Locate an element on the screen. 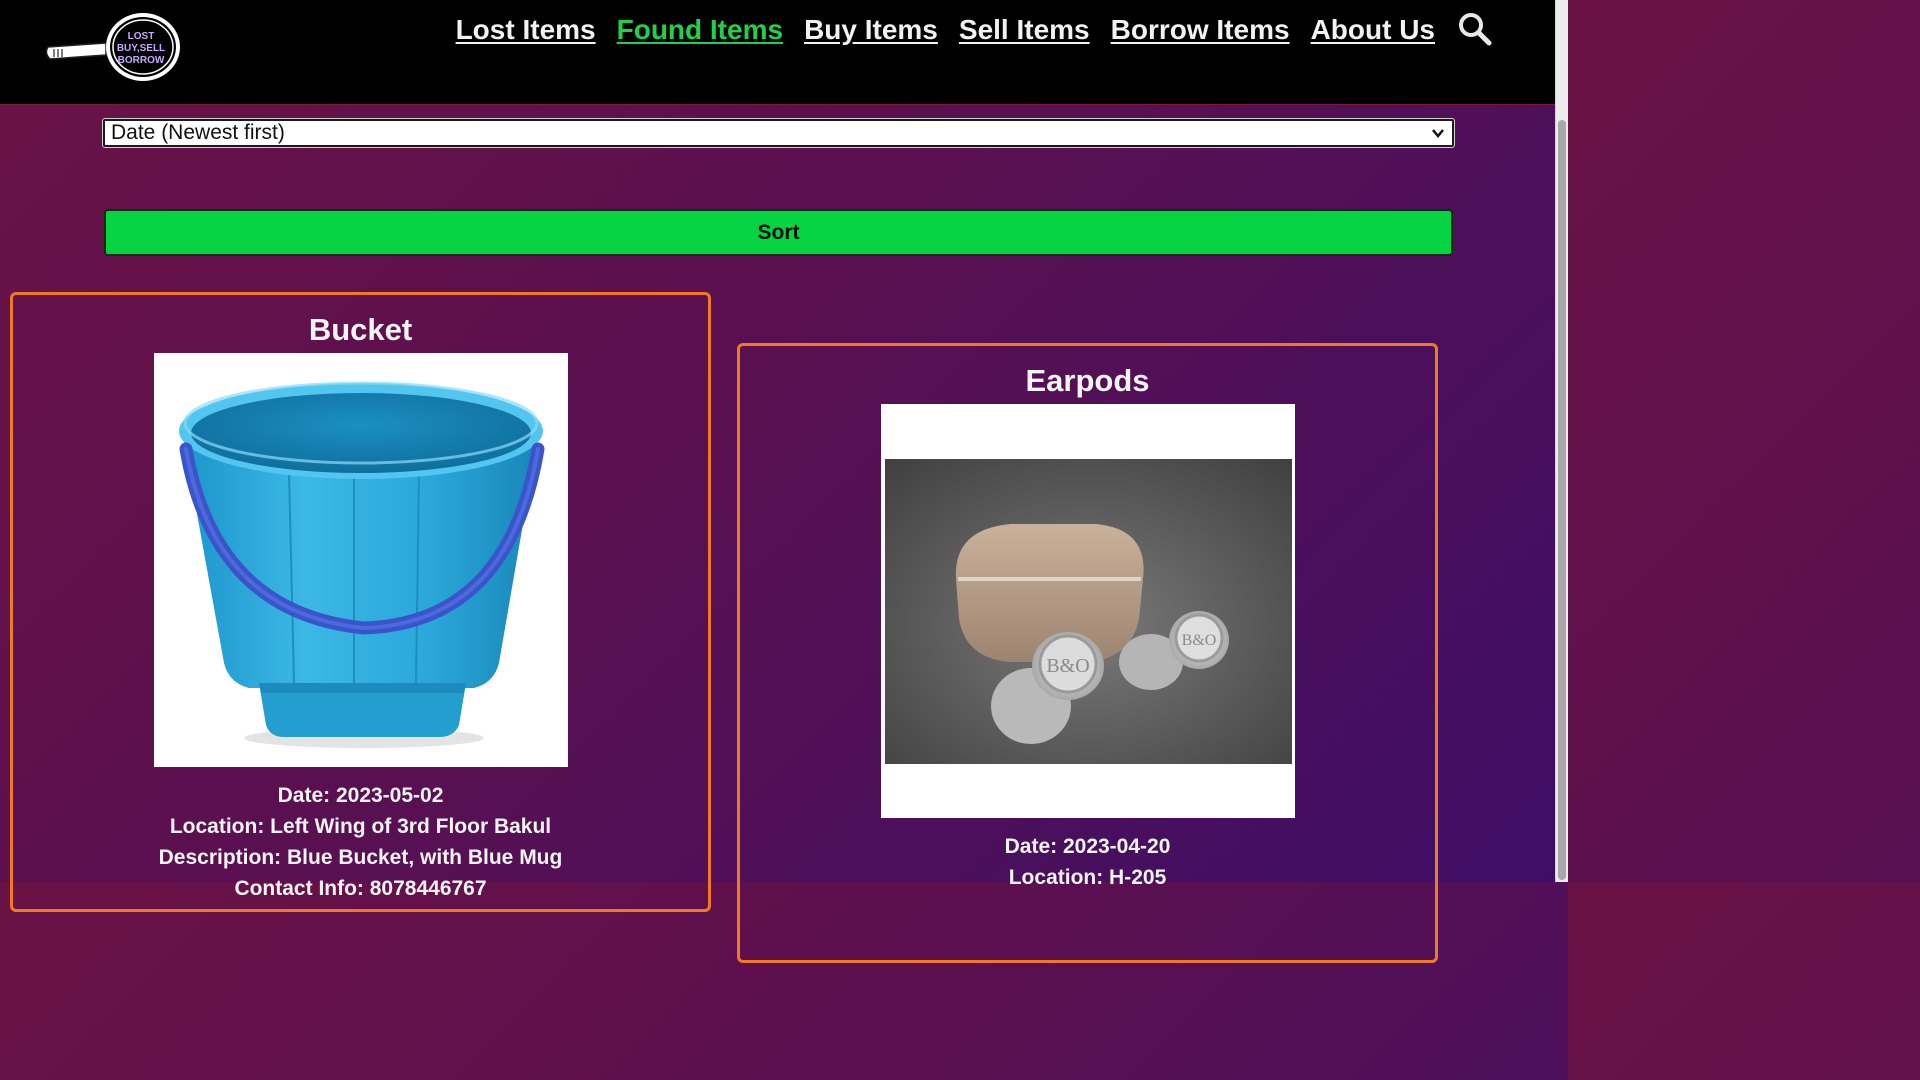 This screenshot has height=1080, width=1920. nav-borrow-items: Borrow Items is located at coordinates (1200, 30).